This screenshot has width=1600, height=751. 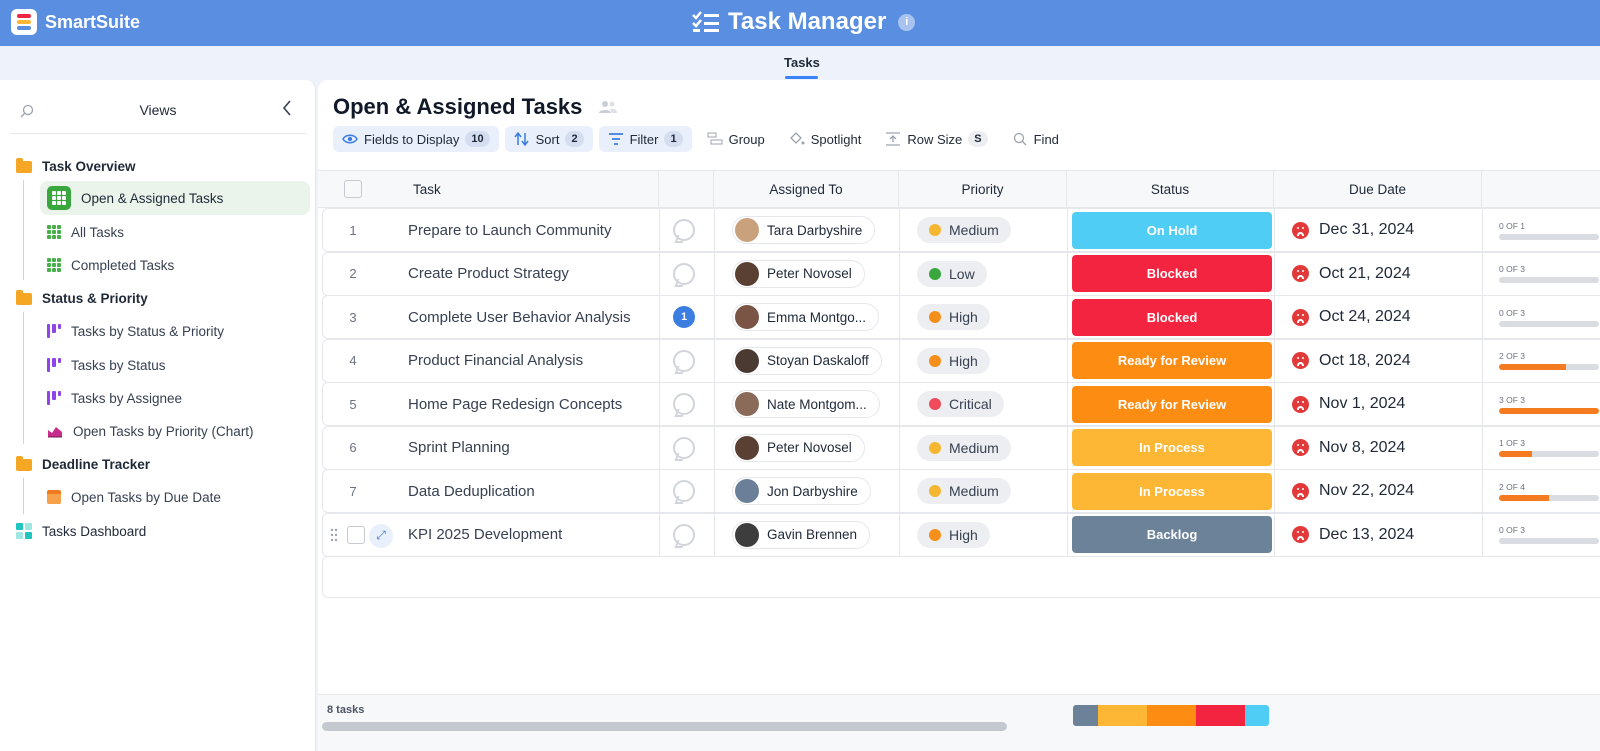 What do you see at coordinates (997, 274) in the screenshot?
I see `priority-cell: Low` at bounding box center [997, 274].